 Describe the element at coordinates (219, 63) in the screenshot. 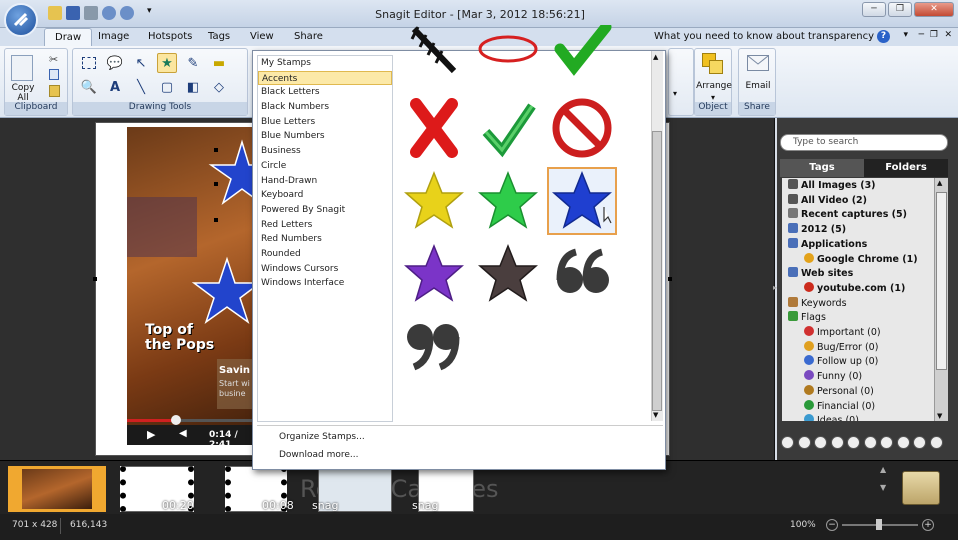

I see `highlighter-tool-icon: ▬` at that location.